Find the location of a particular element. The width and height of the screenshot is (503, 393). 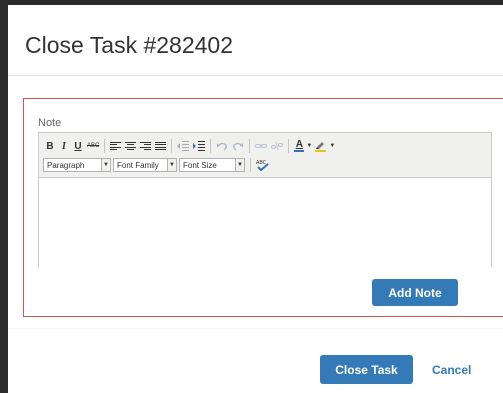

strikethrough-button: ABC is located at coordinates (93, 146).